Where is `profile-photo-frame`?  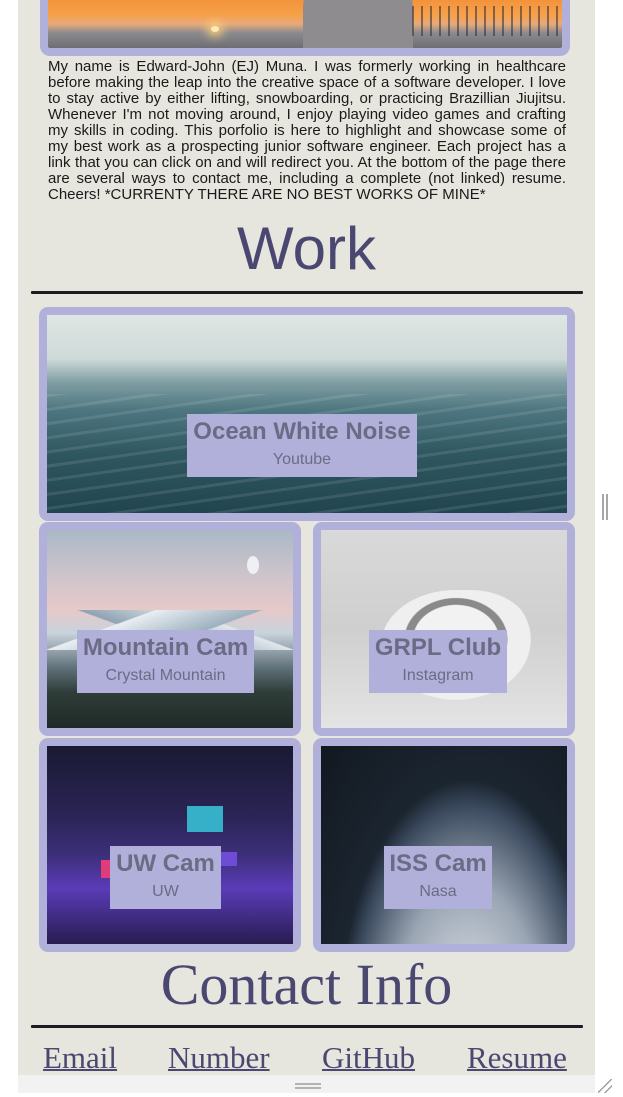 profile-photo-frame is located at coordinates (305, 28).